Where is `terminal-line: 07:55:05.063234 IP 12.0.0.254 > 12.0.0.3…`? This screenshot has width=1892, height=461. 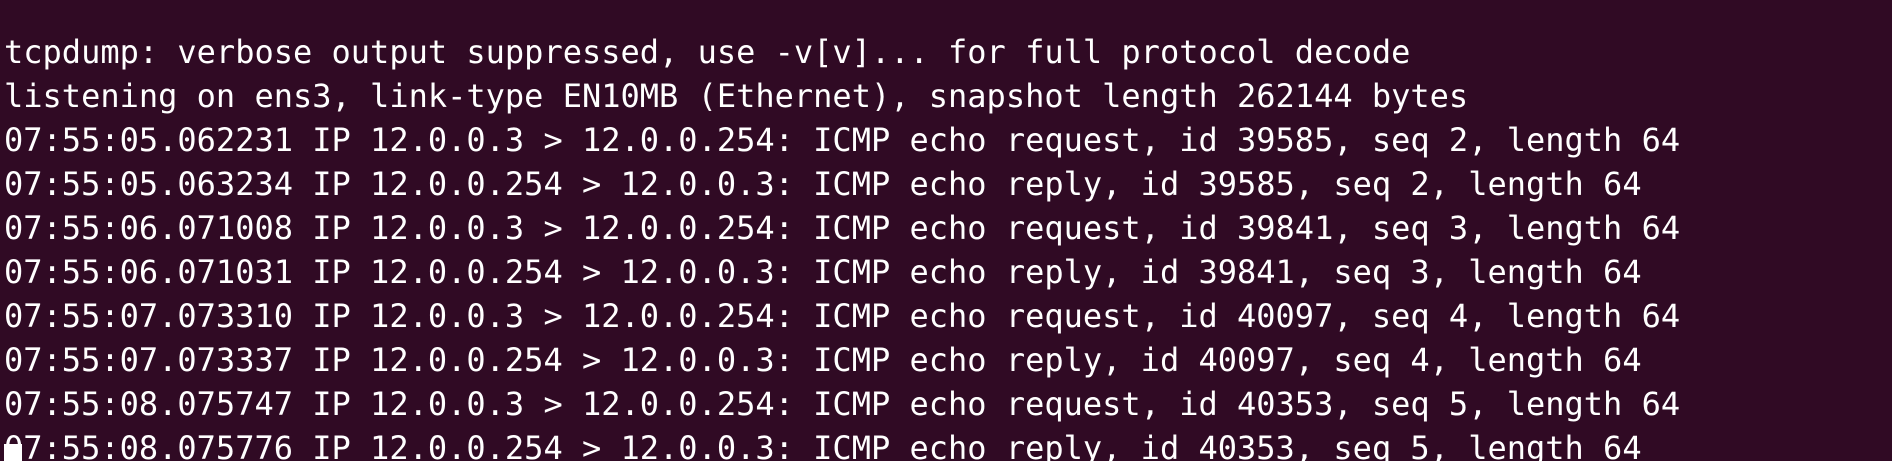 terminal-line: 07:55:05.063234 IP 12.0.0.254 > 12.0.0.3… is located at coordinates (823, 184).